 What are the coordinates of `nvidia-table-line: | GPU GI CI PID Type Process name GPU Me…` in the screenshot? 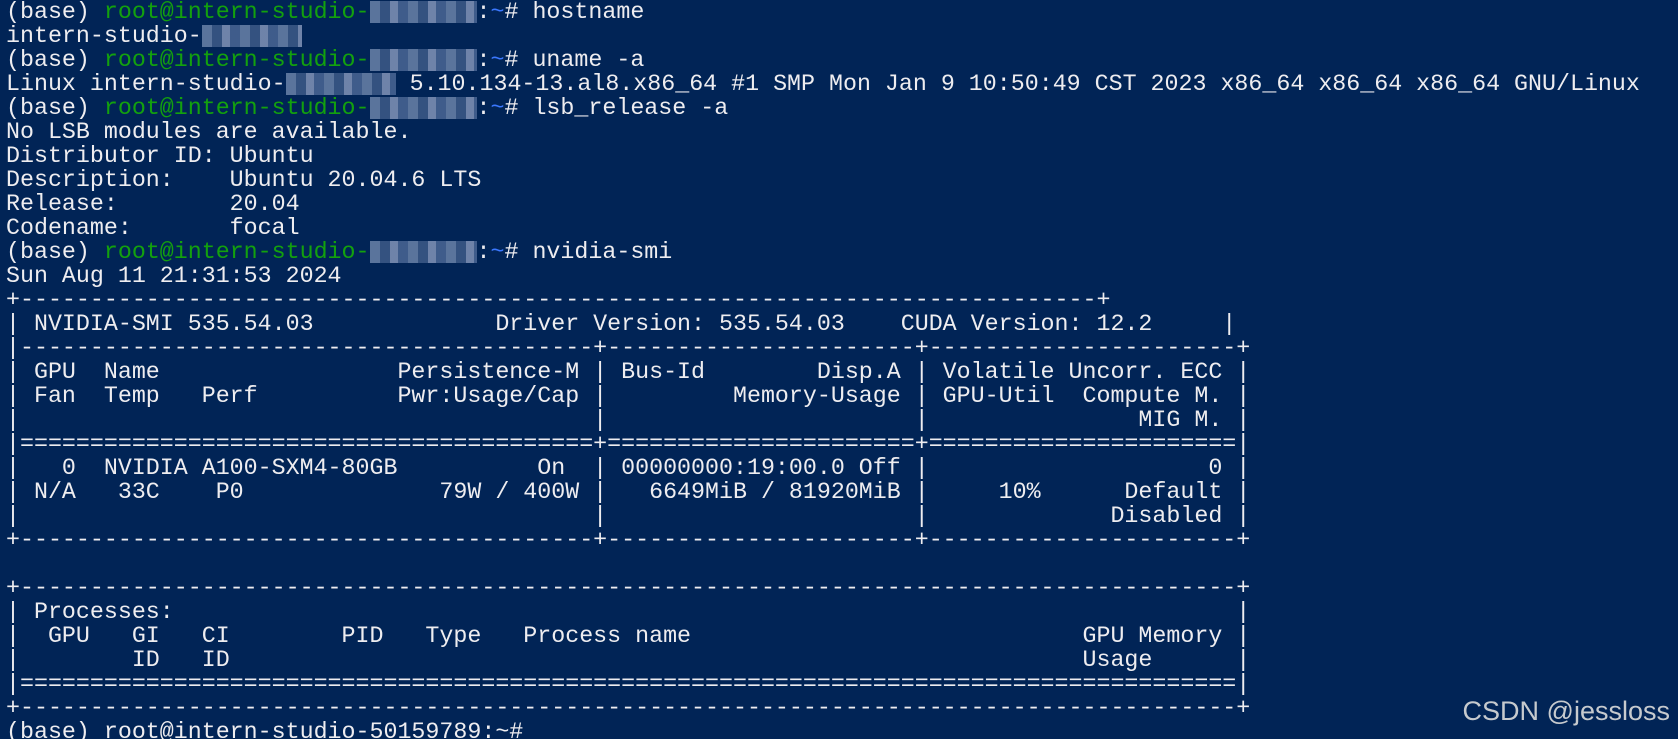 It's located at (628, 636).